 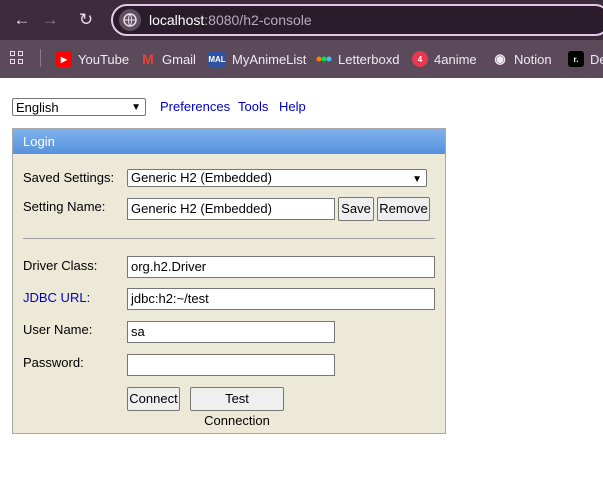 I want to click on password-label: Password:, so click(x=53, y=362).